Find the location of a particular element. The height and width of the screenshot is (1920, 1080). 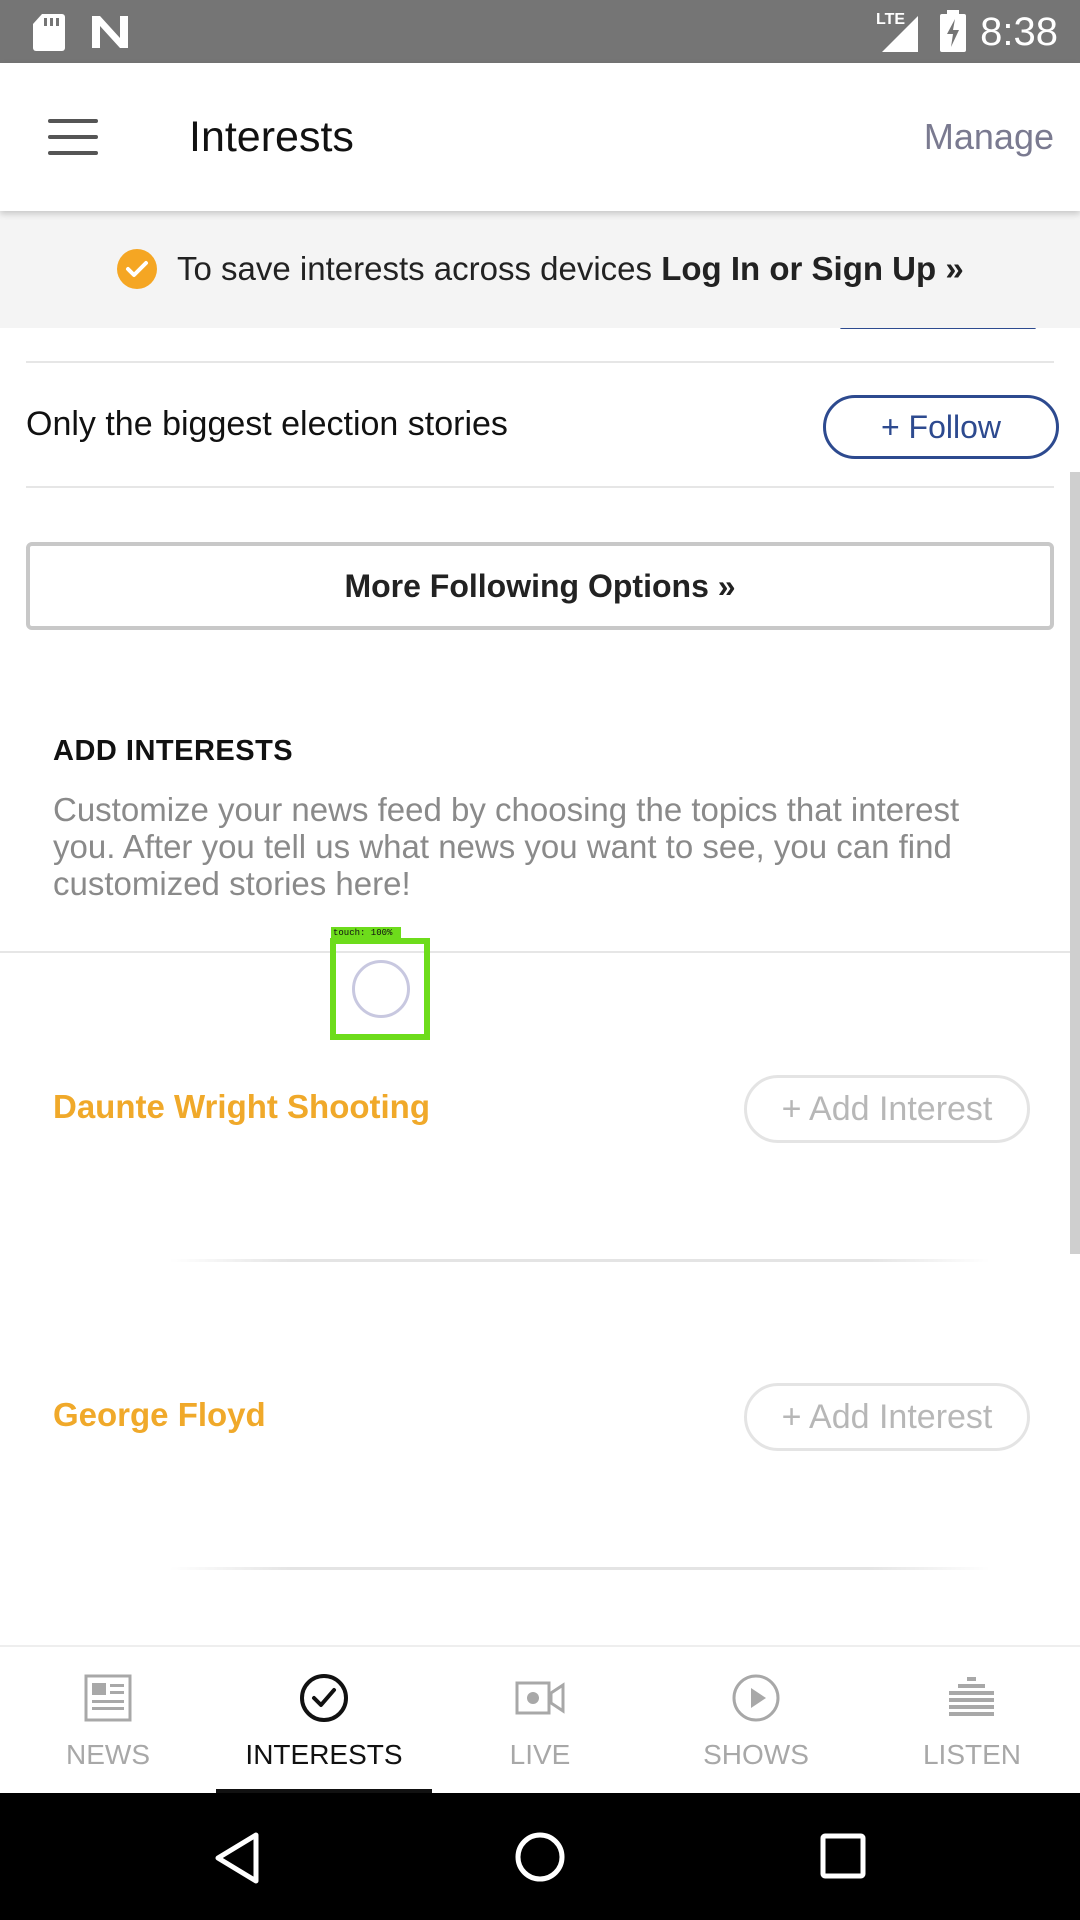

touch-point-circle is located at coordinates (381, 989).